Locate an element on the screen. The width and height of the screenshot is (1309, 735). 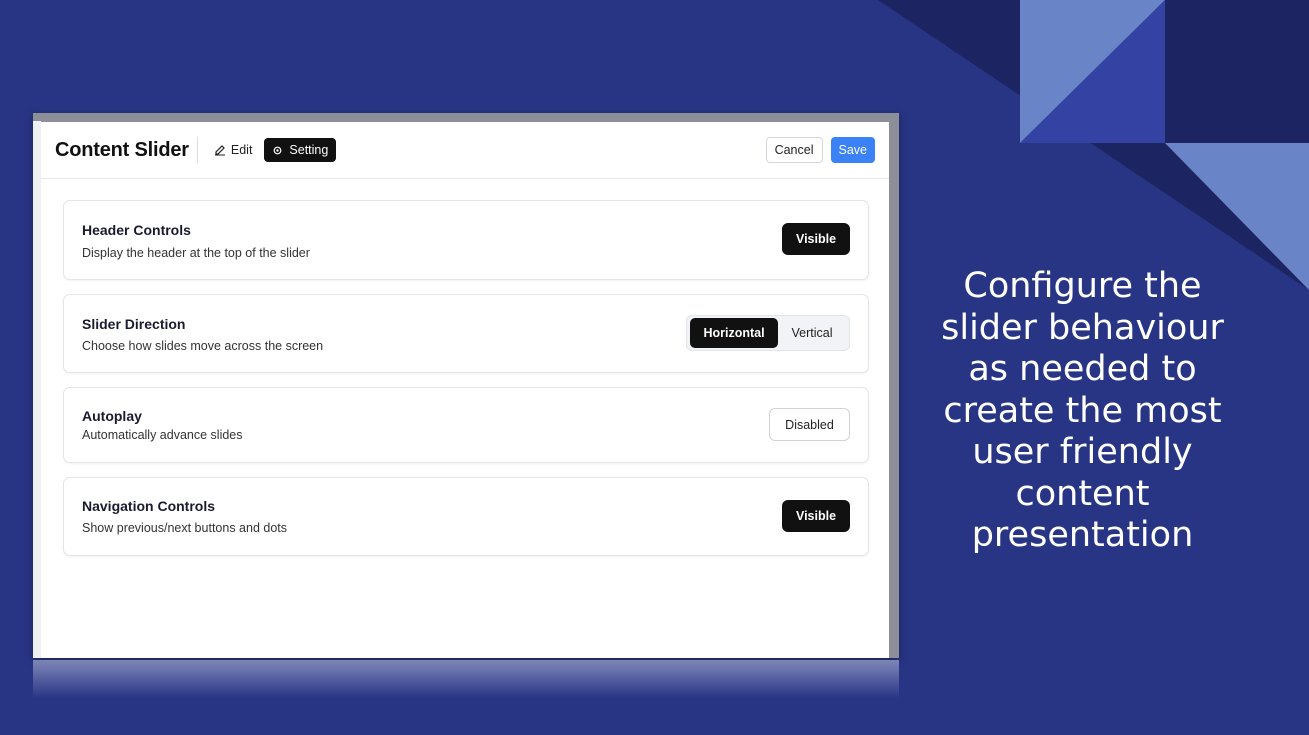
setting-description: Choose how slides move across the screen is located at coordinates (203, 346).